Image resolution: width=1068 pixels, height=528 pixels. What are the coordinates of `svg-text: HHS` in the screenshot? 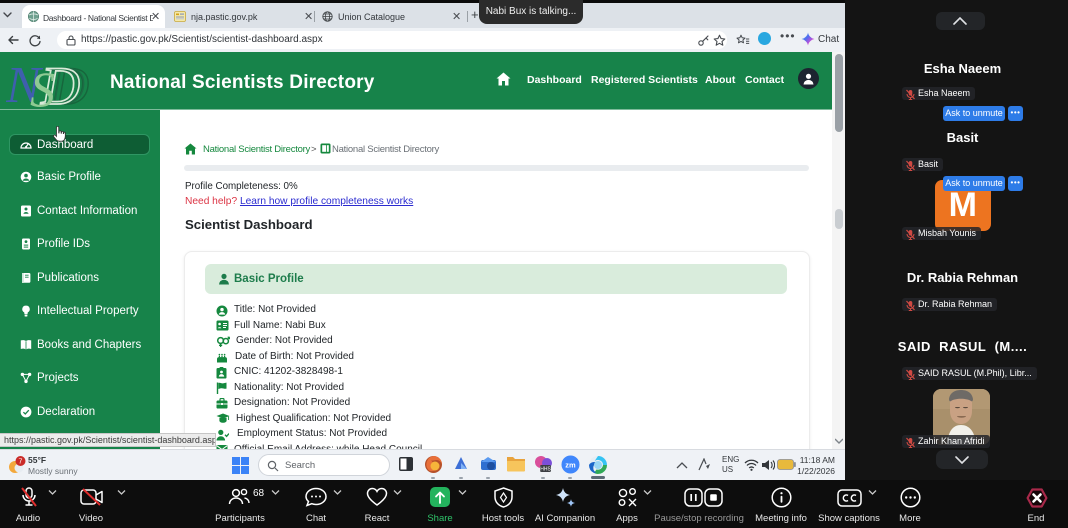 It's located at (545, 470).